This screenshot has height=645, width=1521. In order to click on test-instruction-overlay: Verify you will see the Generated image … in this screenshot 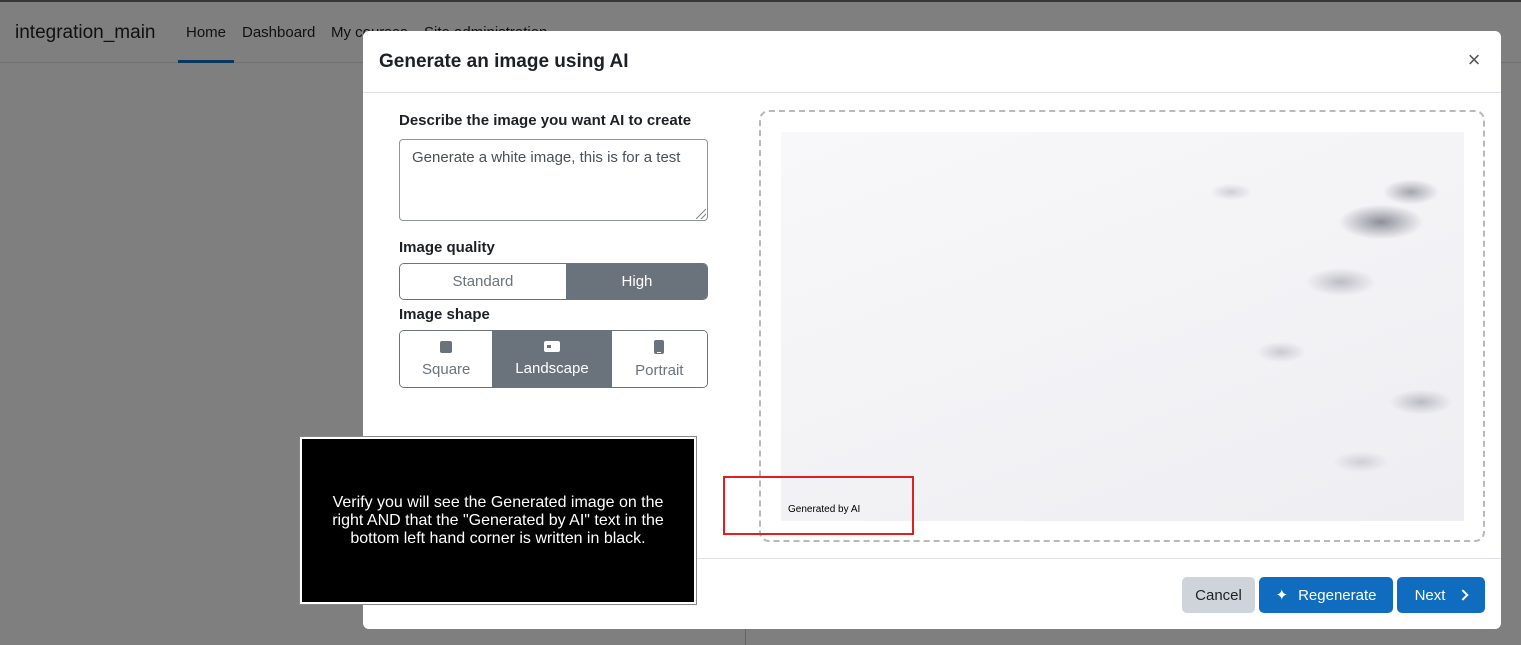, I will do `click(498, 520)`.